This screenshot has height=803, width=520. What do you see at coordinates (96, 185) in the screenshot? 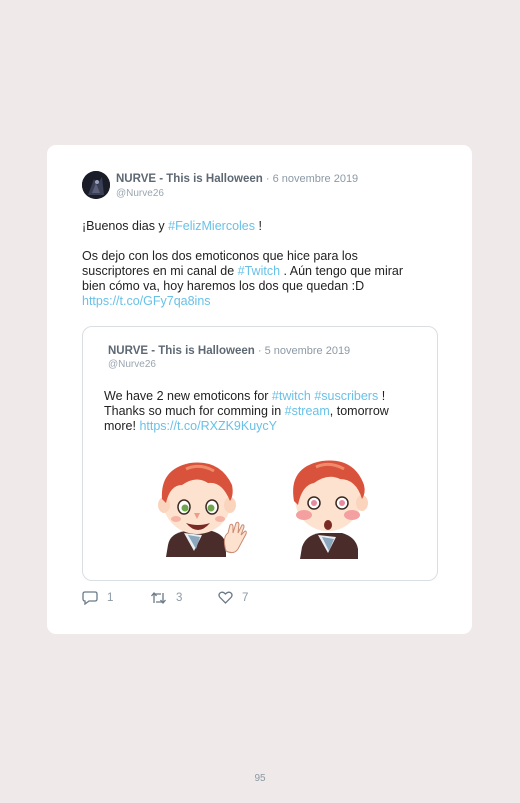
I see `author-avatar` at bounding box center [96, 185].